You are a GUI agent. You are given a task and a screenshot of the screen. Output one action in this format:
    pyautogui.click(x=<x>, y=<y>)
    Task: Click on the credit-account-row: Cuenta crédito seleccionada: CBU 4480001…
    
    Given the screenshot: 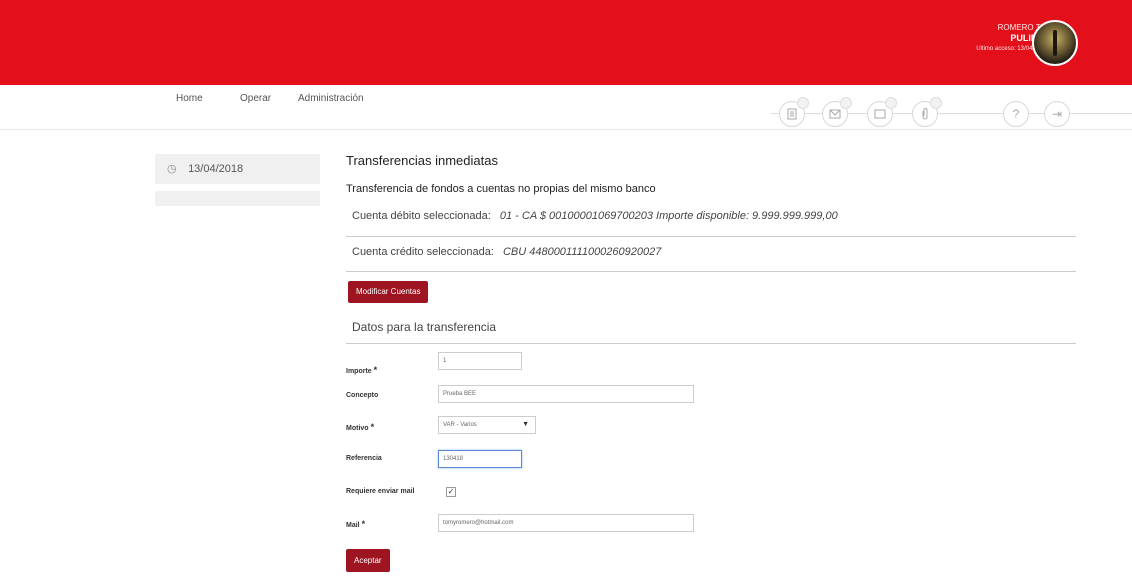 What is the action you would take?
    pyautogui.click(x=711, y=259)
    